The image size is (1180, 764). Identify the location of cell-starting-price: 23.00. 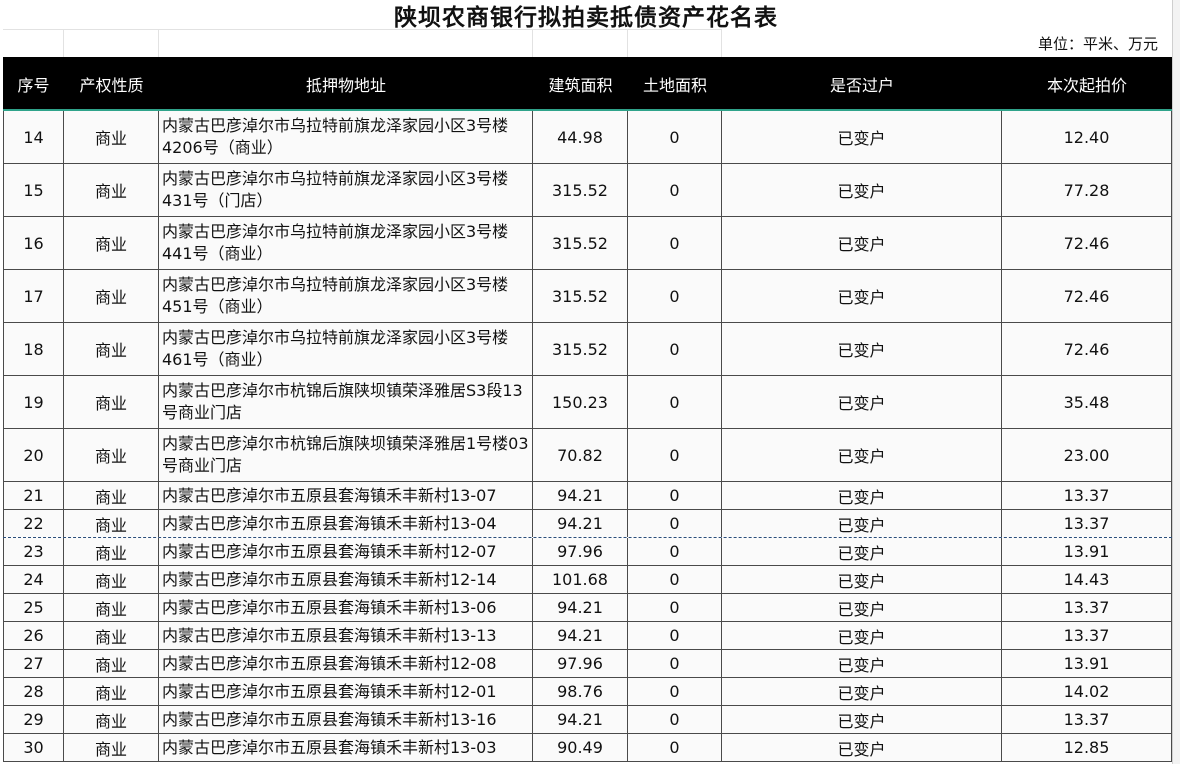
(1087, 455).